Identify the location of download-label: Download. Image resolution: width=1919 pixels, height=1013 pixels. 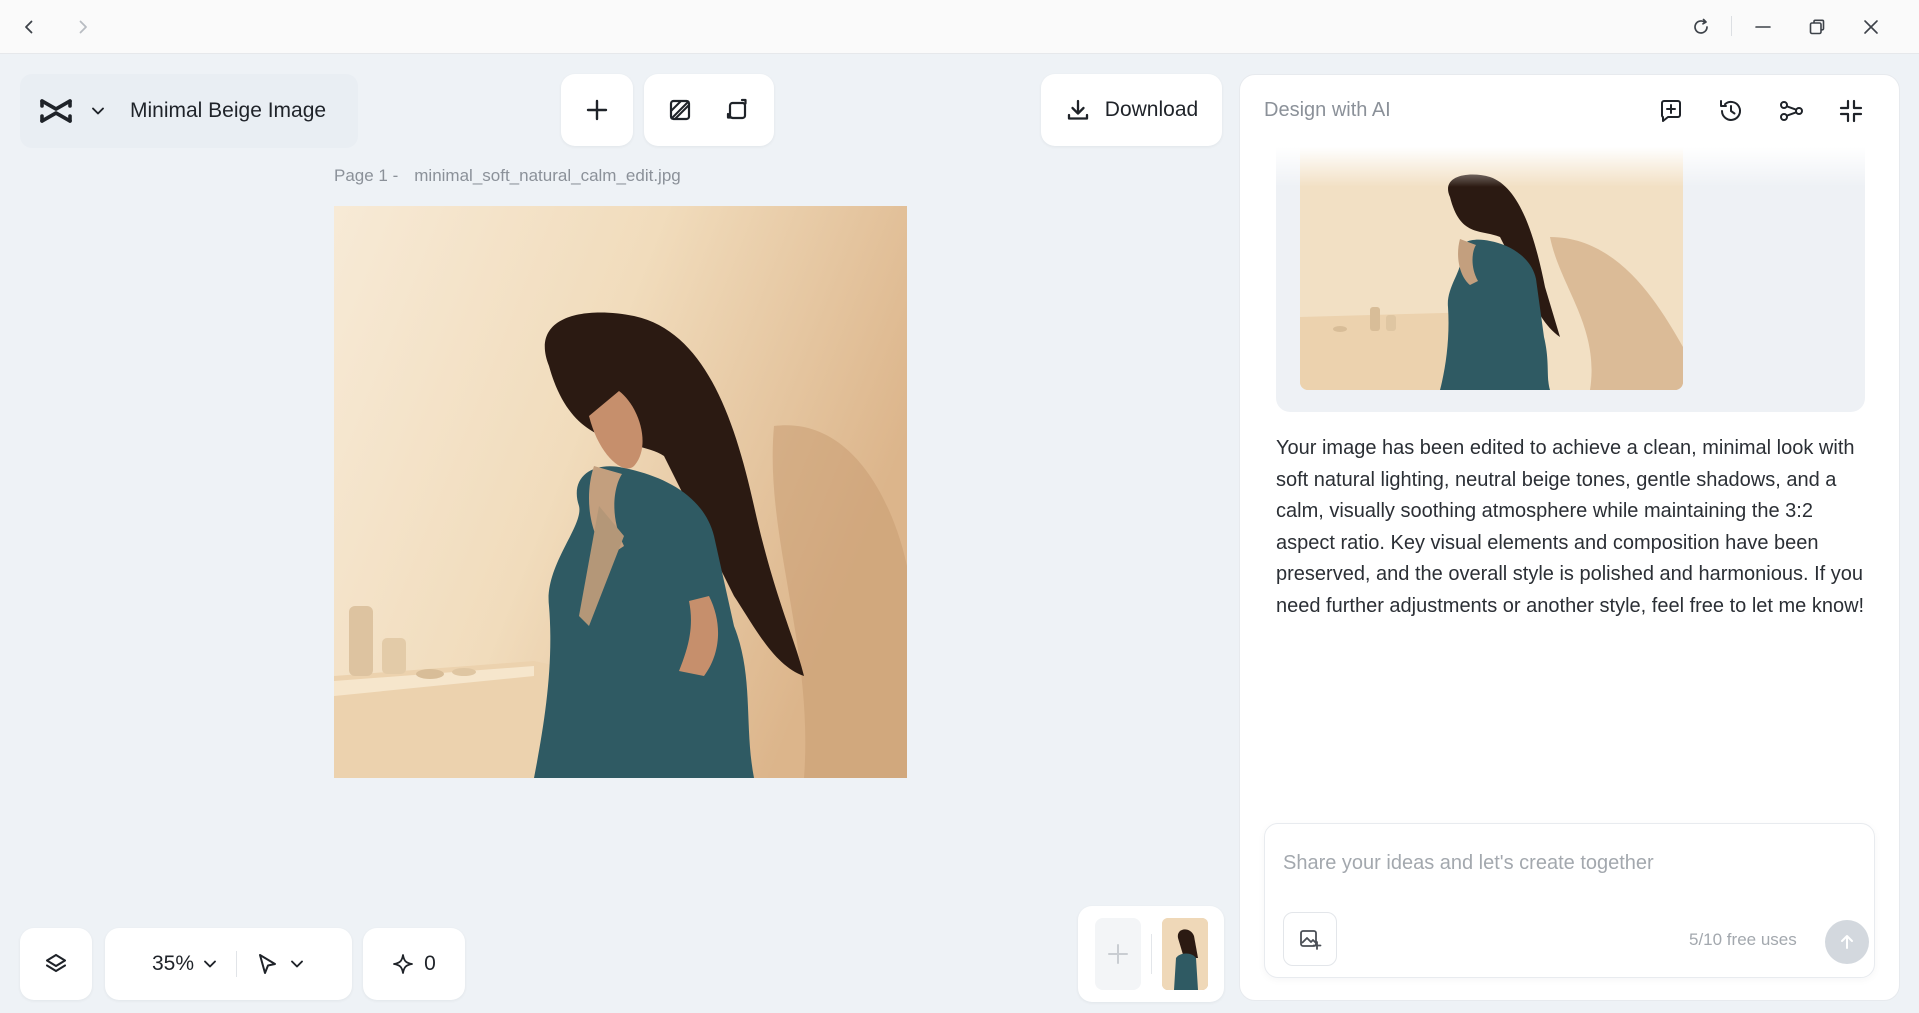
(1151, 109).